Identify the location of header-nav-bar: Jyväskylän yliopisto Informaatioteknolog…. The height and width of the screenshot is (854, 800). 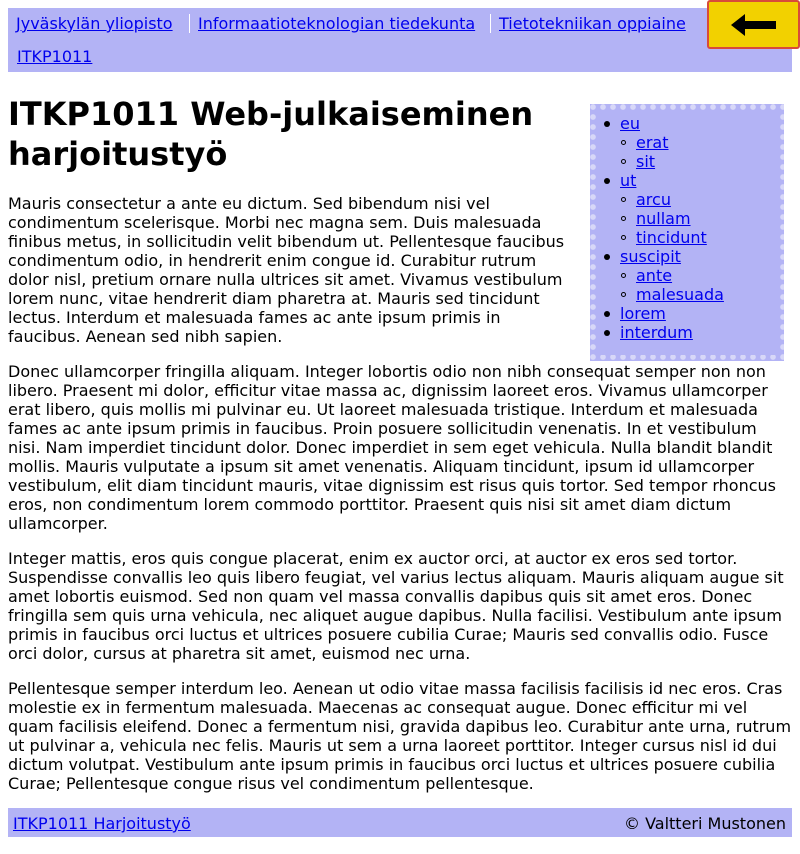
(400, 40).